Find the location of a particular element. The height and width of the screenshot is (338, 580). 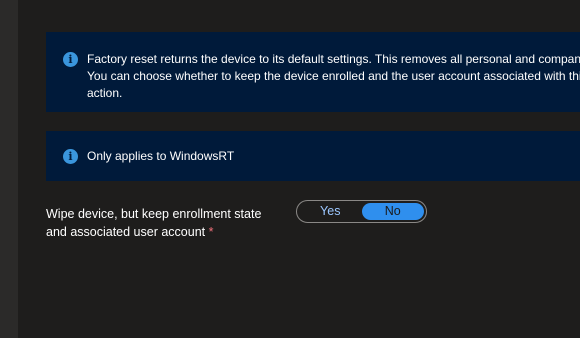

banner-text-line: action. is located at coordinates (105, 93).